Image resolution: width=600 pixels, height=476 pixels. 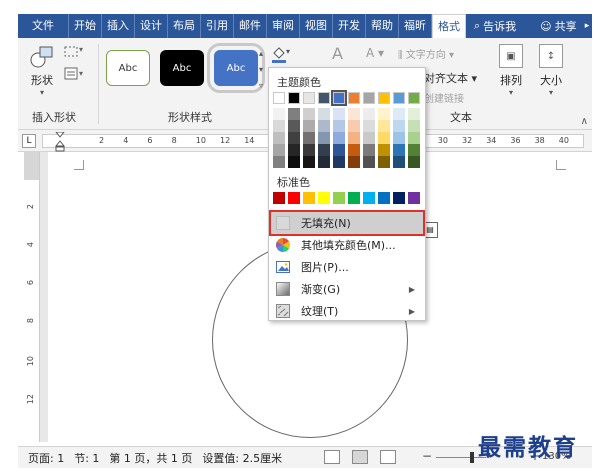 What do you see at coordinates (375, 53) in the screenshot?
I see `text-fill-icon: A ▾` at bounding box center [375, 53].